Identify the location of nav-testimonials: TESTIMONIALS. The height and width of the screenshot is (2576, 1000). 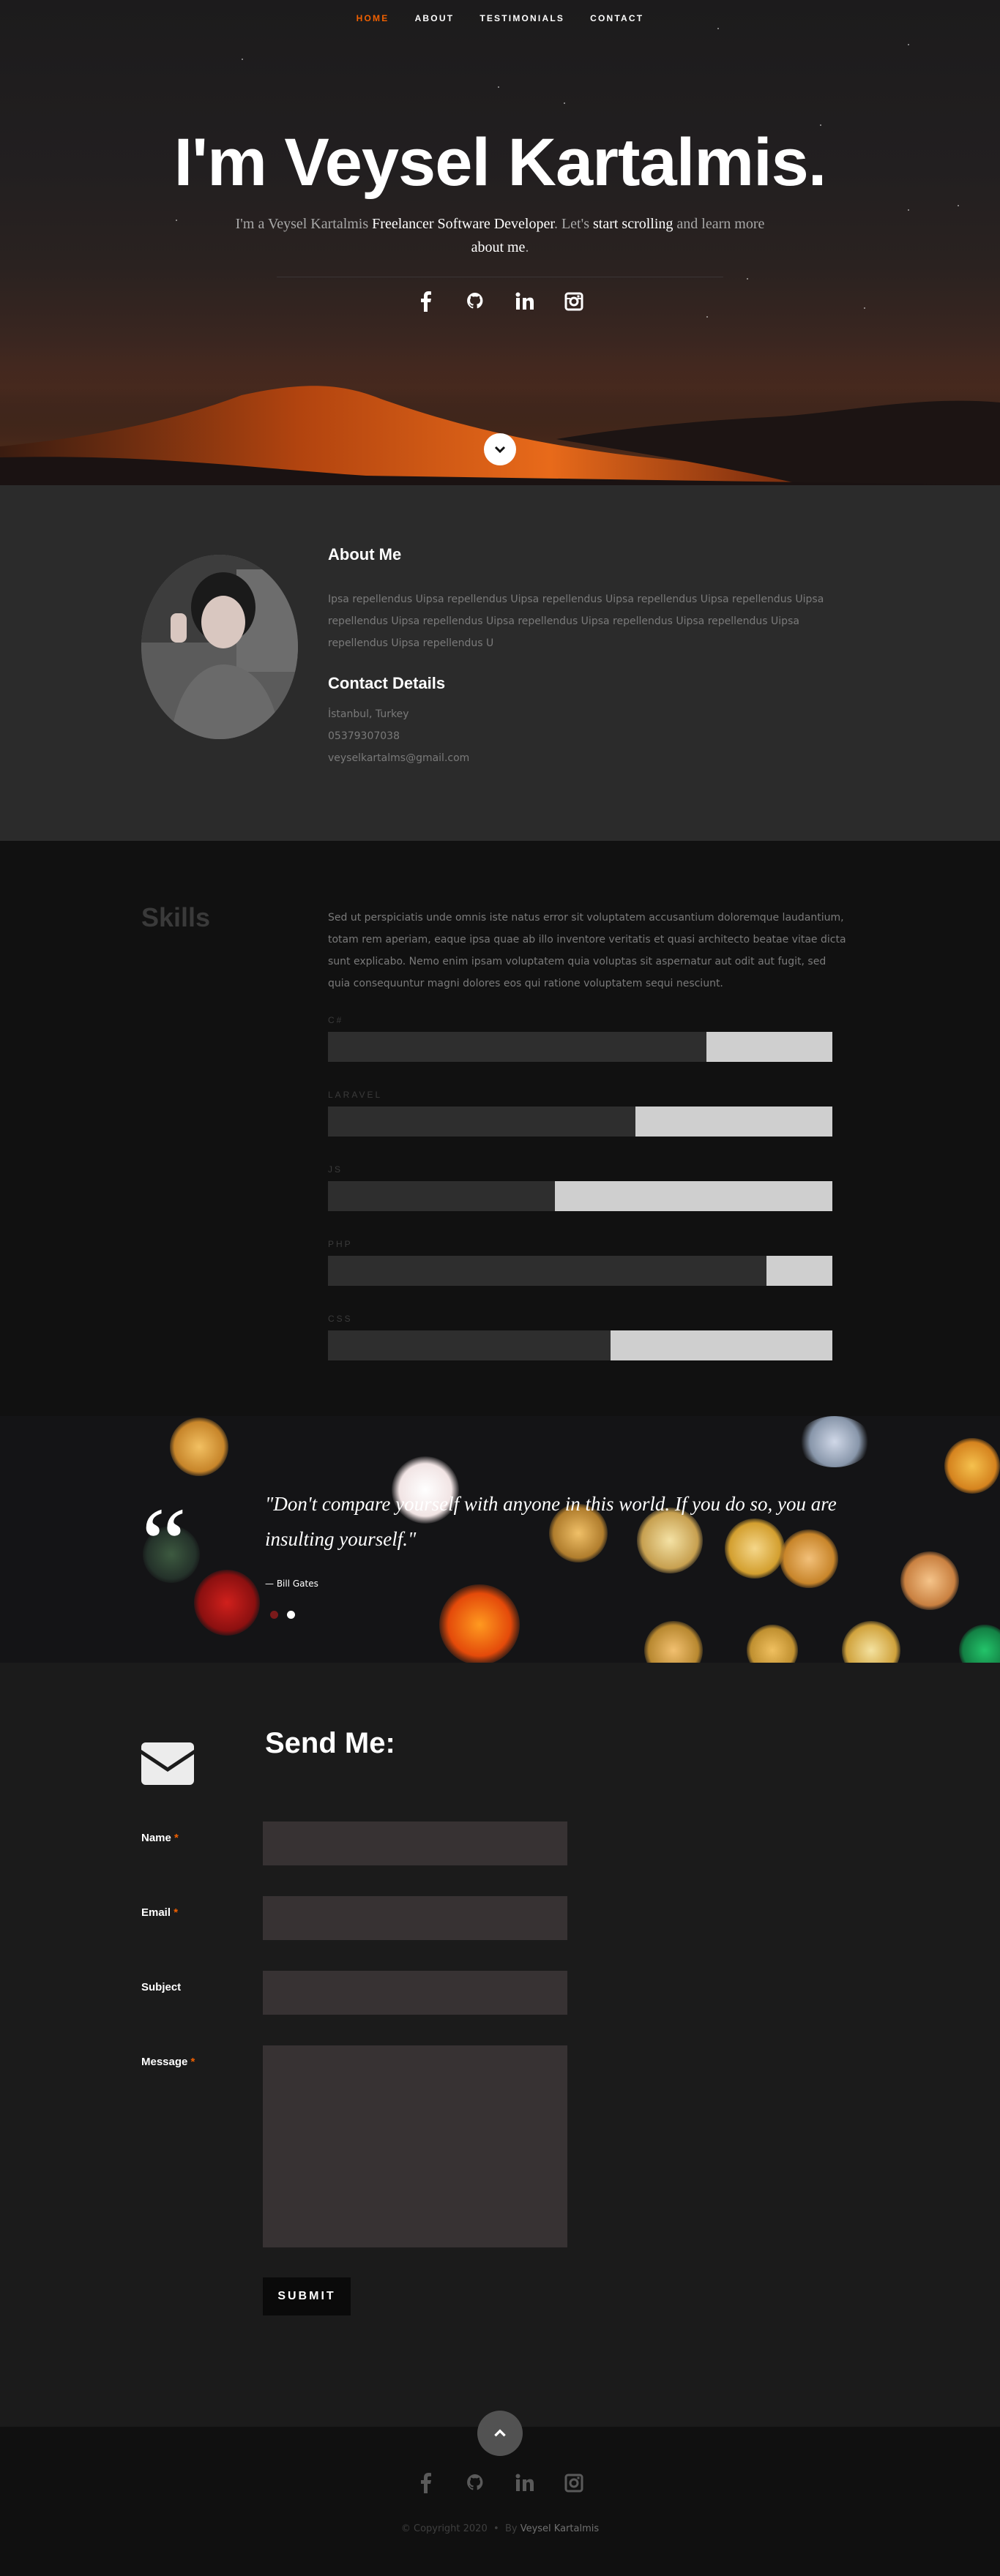
(522, 18).